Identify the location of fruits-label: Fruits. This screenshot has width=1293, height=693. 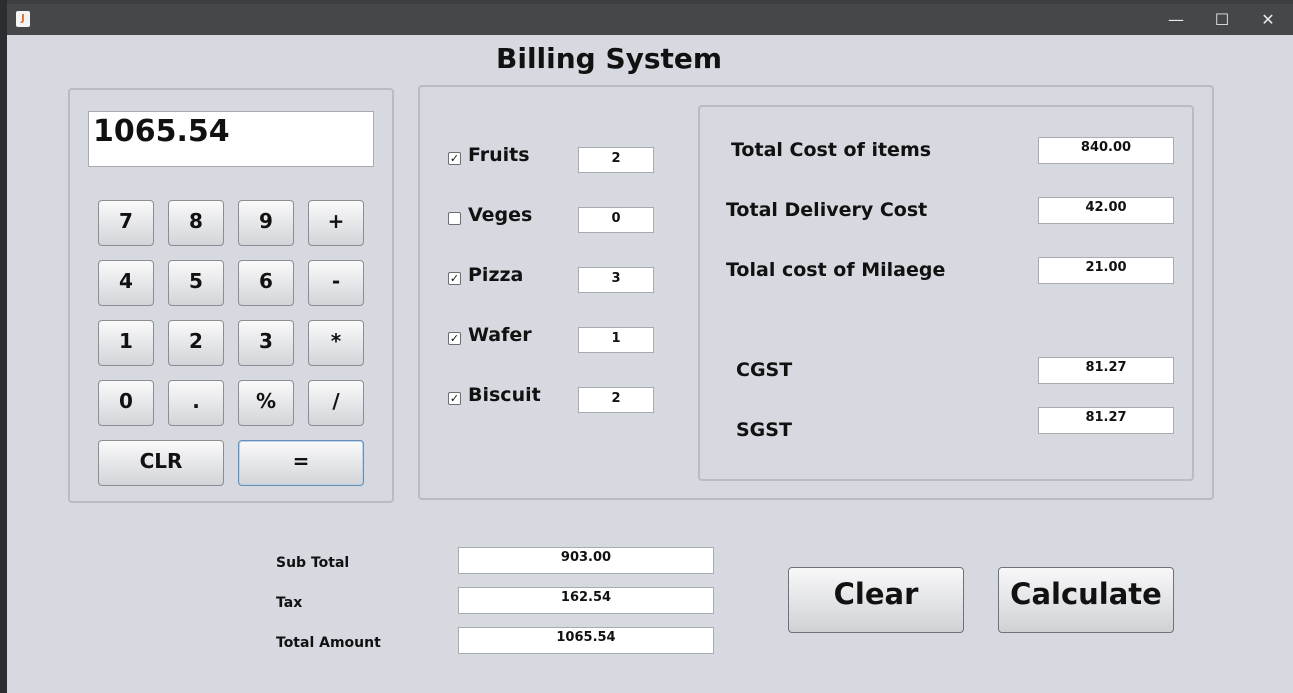
(499, 155).